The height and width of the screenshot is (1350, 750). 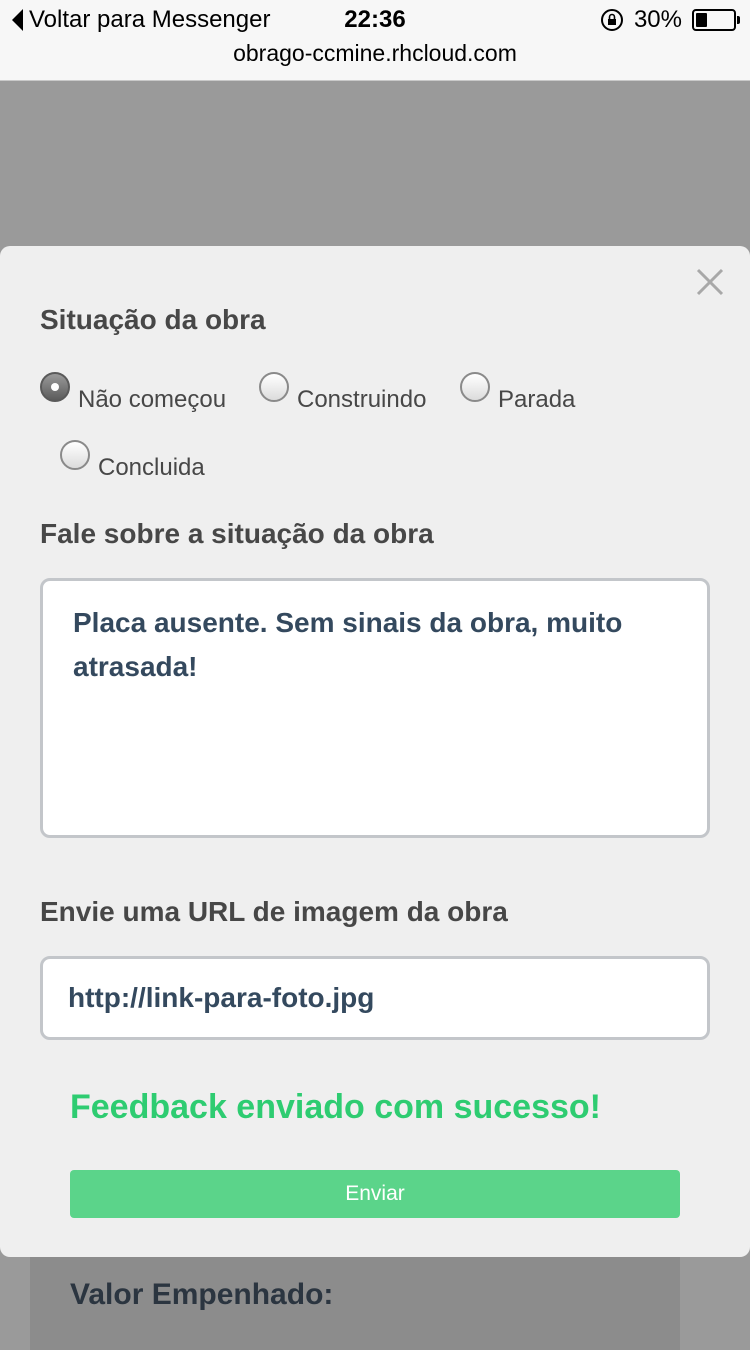 I want to click on valor-empenhado-label: Valor Empenhado:, so click(x=202, y=1294).